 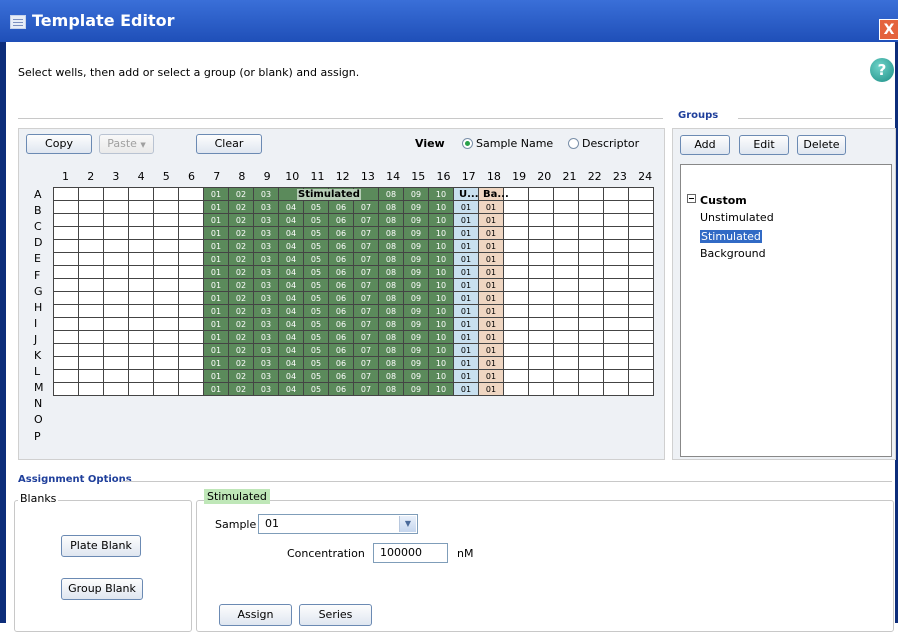 I want to click on column-header: 22, so click(x=594, y=176).